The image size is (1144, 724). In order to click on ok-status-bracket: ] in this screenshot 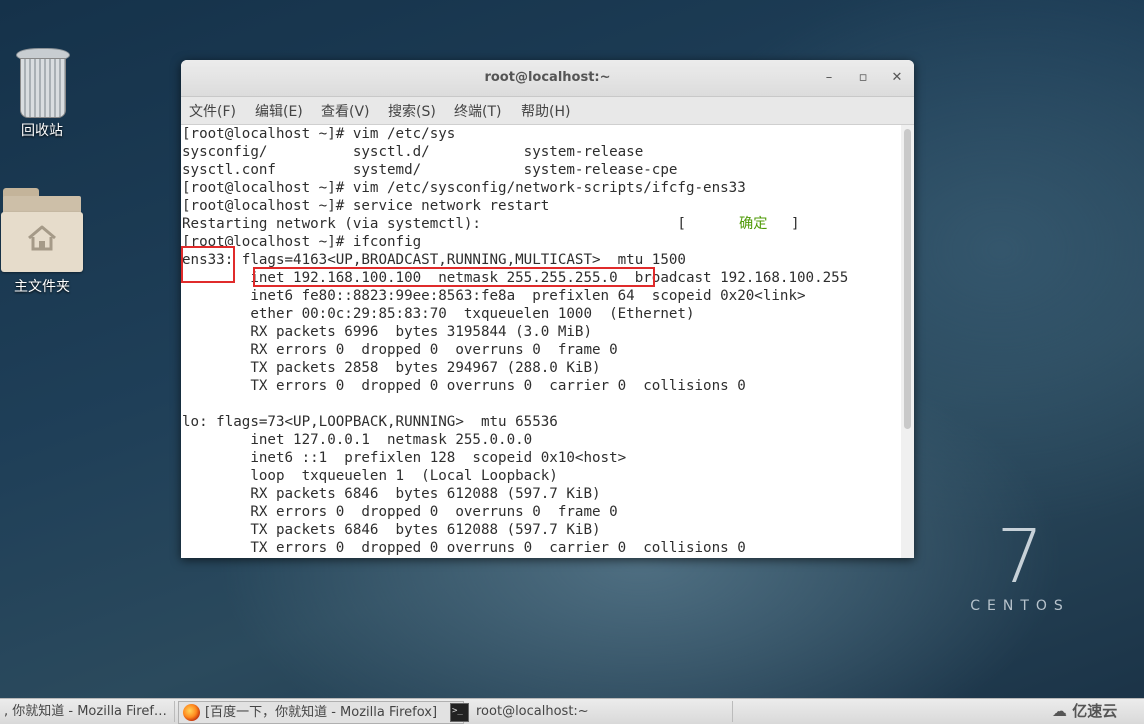, I will do `click(795, 224)`.